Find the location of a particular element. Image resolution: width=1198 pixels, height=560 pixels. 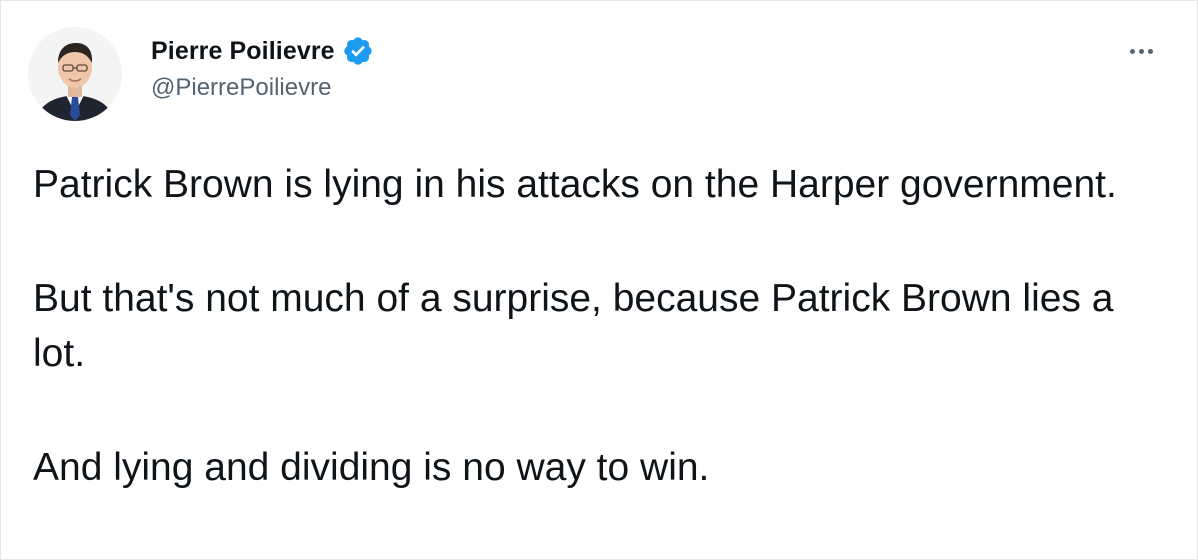

tweet-paragraph: And lying and dividing is no way to win. is located at coordinates (371, 467).